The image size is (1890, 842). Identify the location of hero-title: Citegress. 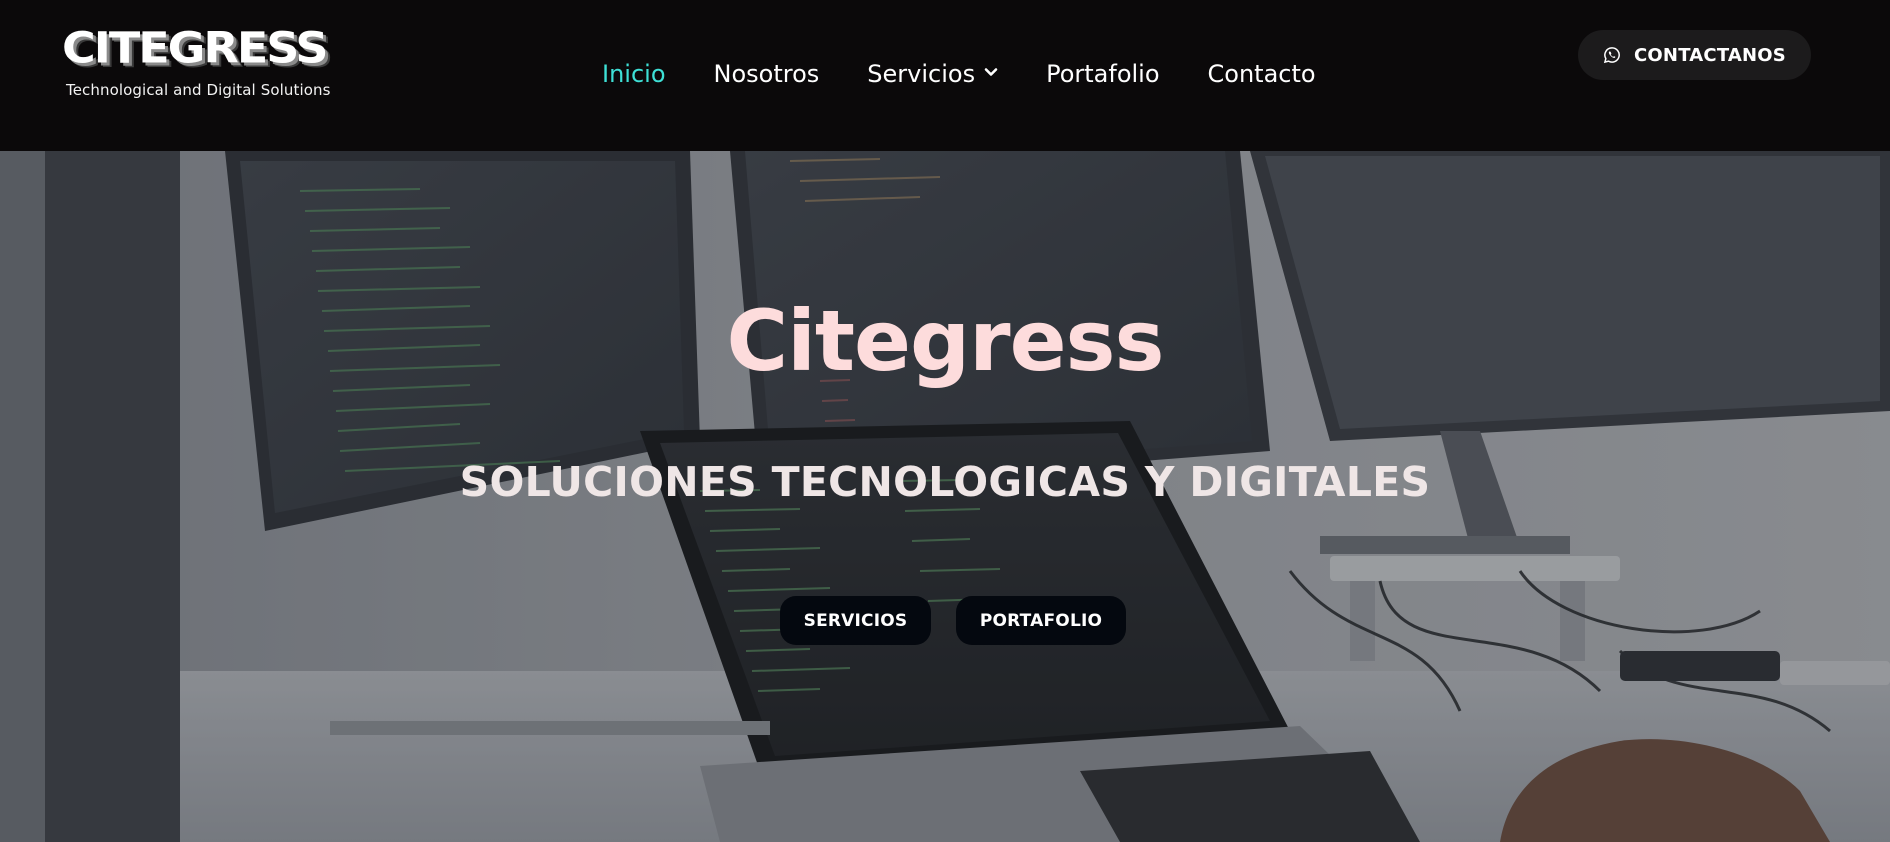
(945, 341).